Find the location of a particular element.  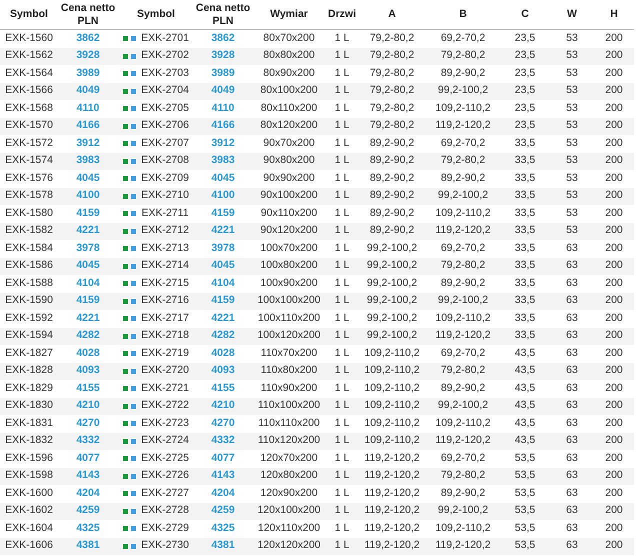

table-cell-text: EXK-1594 is located at coordinates (29, 336).